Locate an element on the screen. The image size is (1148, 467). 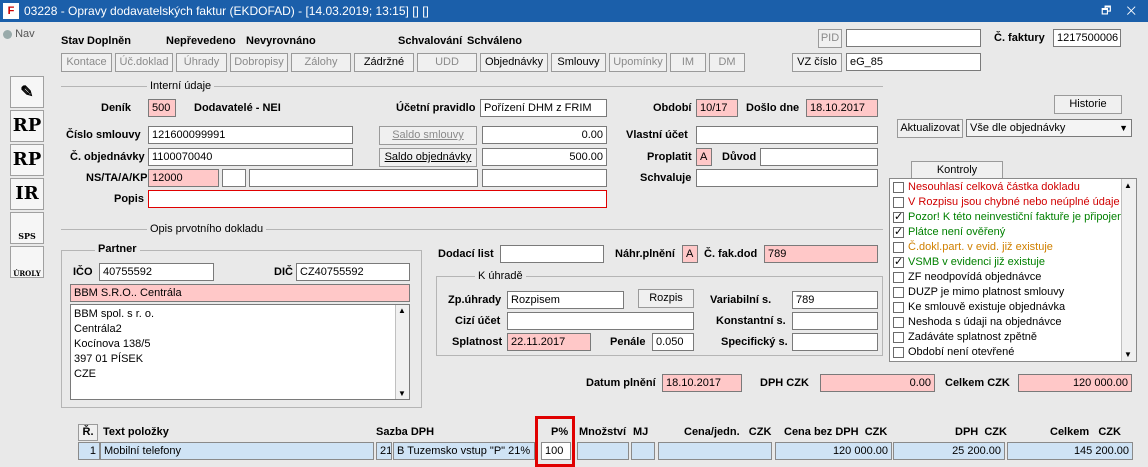
kontroly-item: ZF neodpovídá objednávce is located at coordinates (1007, 277).